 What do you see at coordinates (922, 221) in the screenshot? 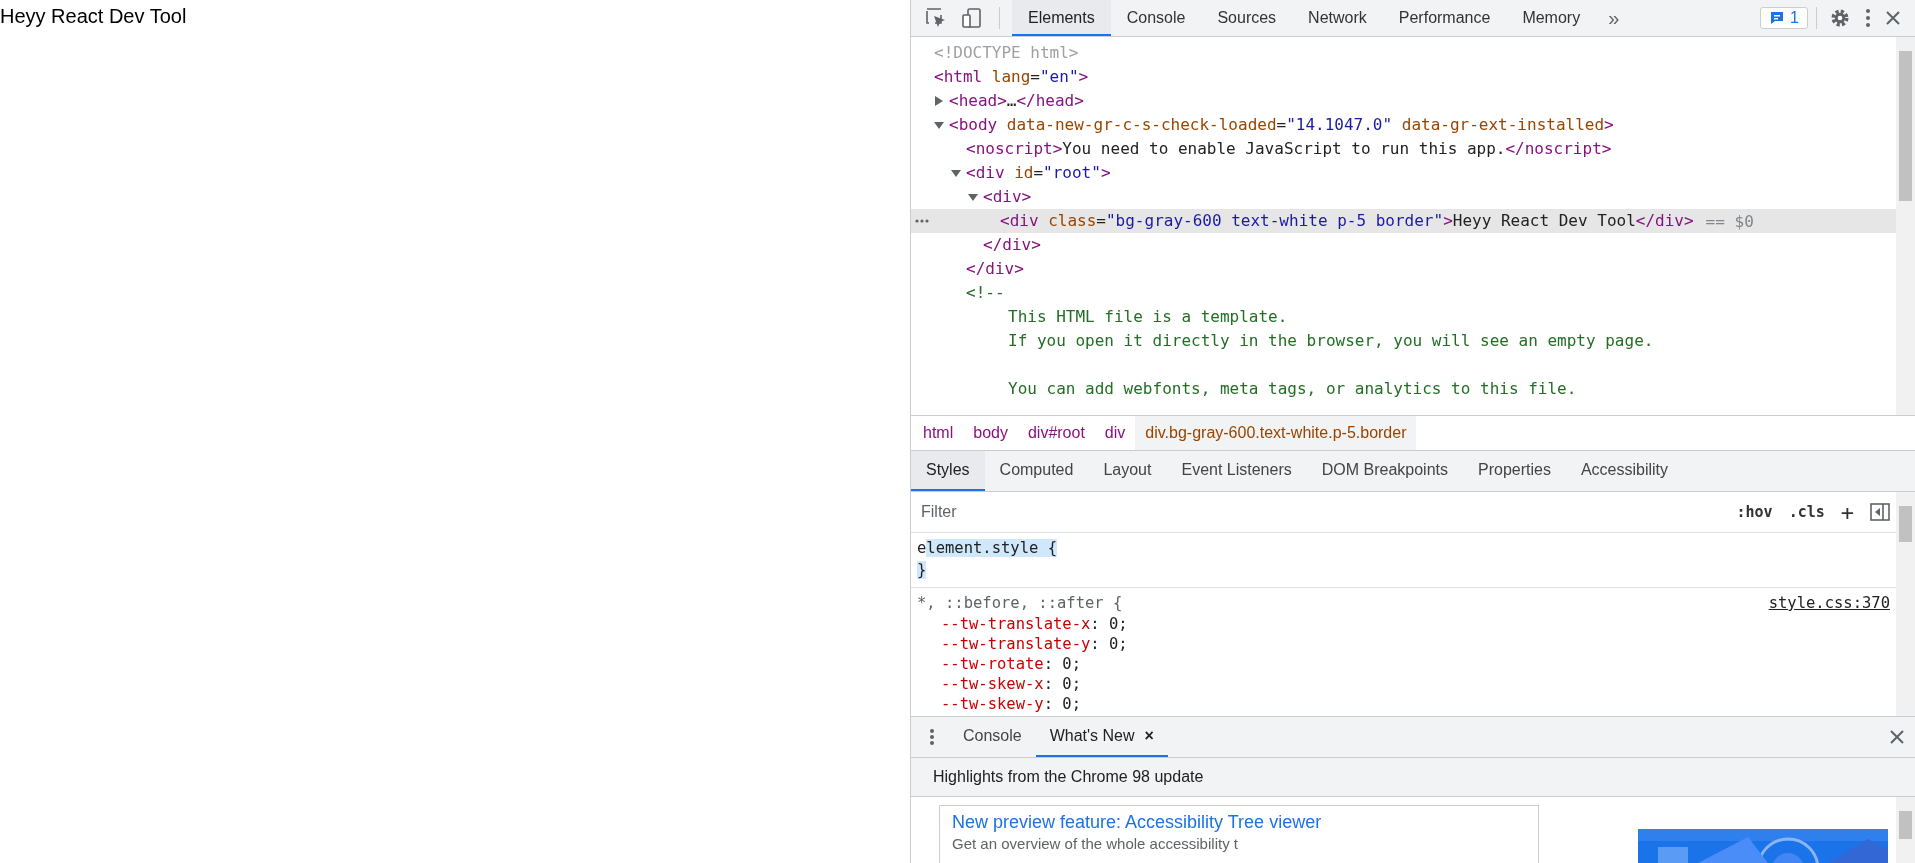
I see `more-icon` at bounding box center [922, 221].